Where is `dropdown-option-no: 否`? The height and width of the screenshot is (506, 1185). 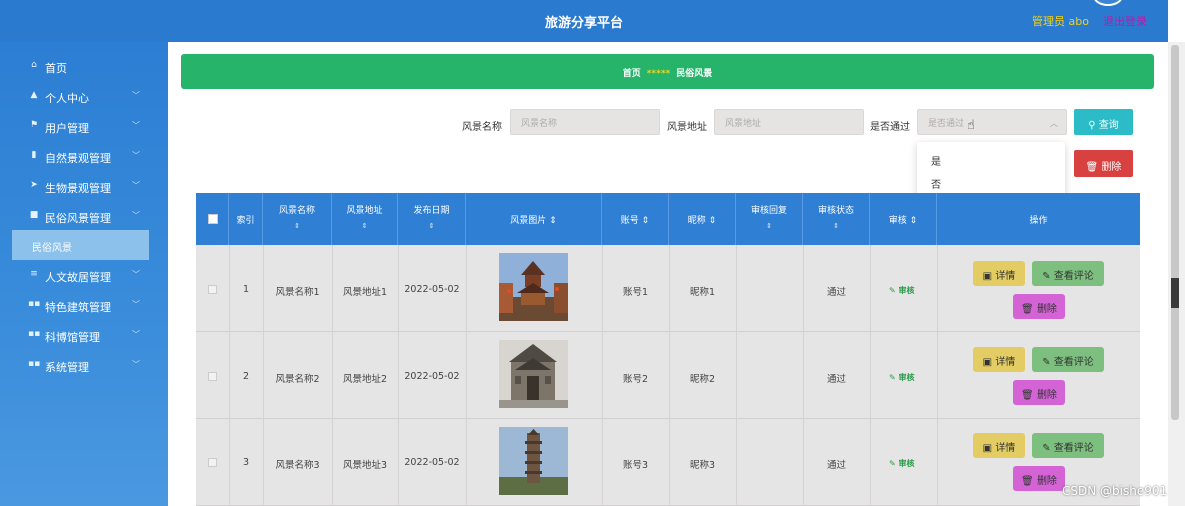
dropdown-option-no: 否 is located at coordinates (936, 183).